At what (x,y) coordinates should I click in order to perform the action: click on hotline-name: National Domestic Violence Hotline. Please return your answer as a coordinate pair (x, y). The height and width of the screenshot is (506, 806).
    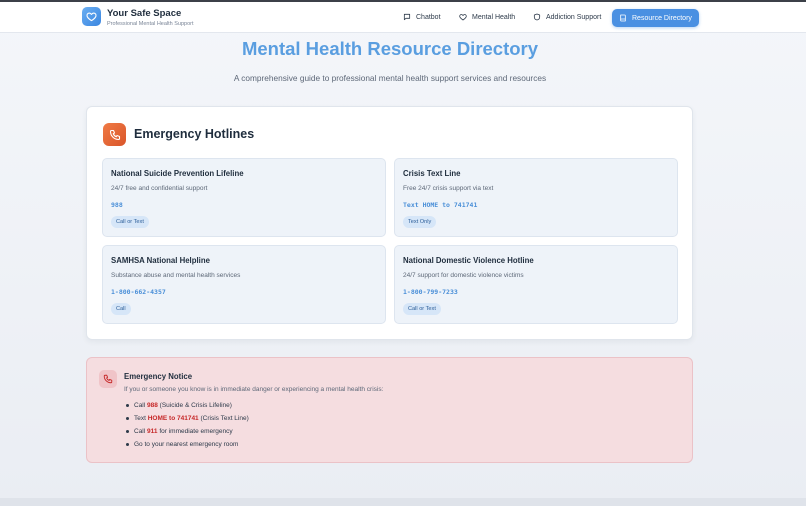
    Looking at the image, I should click on (468, 260).